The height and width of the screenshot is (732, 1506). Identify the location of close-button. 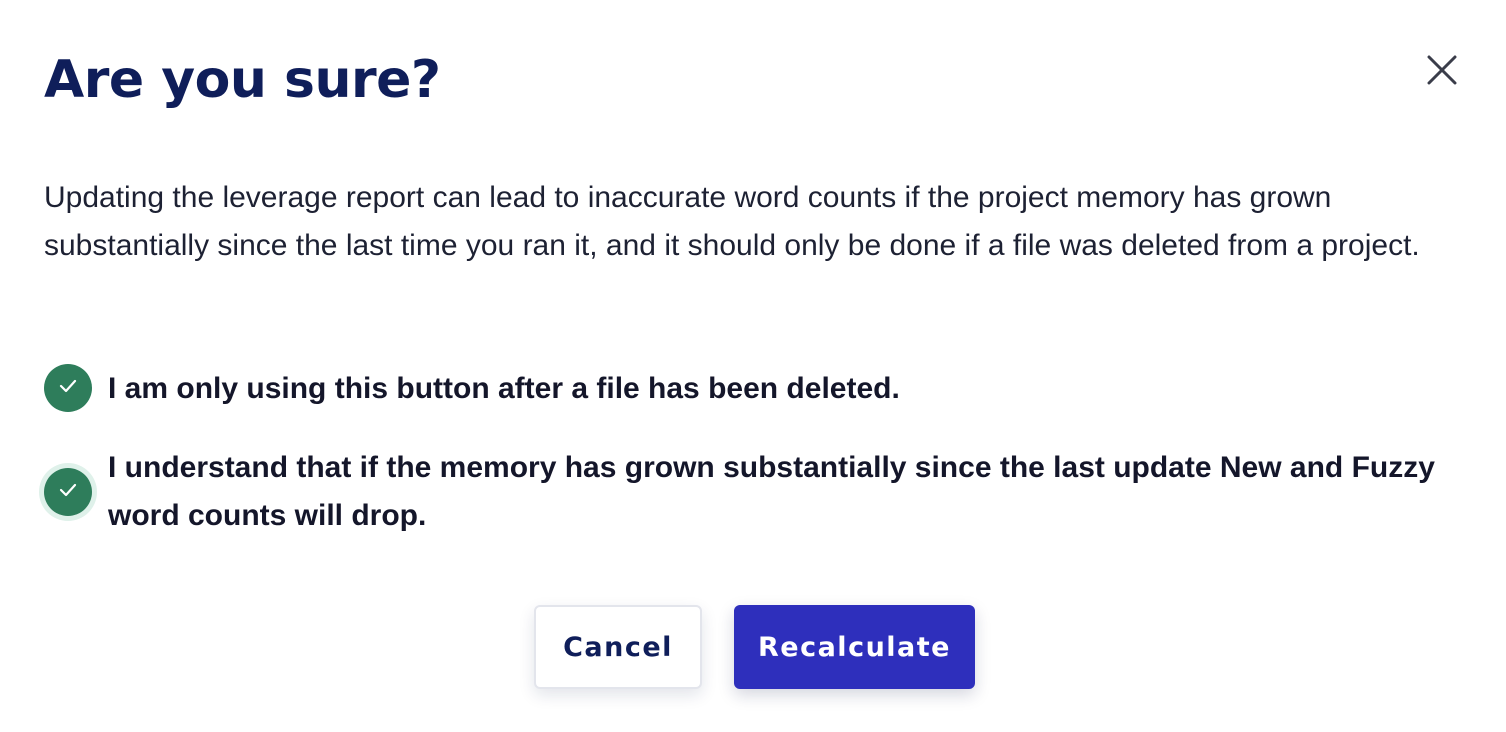
(1442, 70).